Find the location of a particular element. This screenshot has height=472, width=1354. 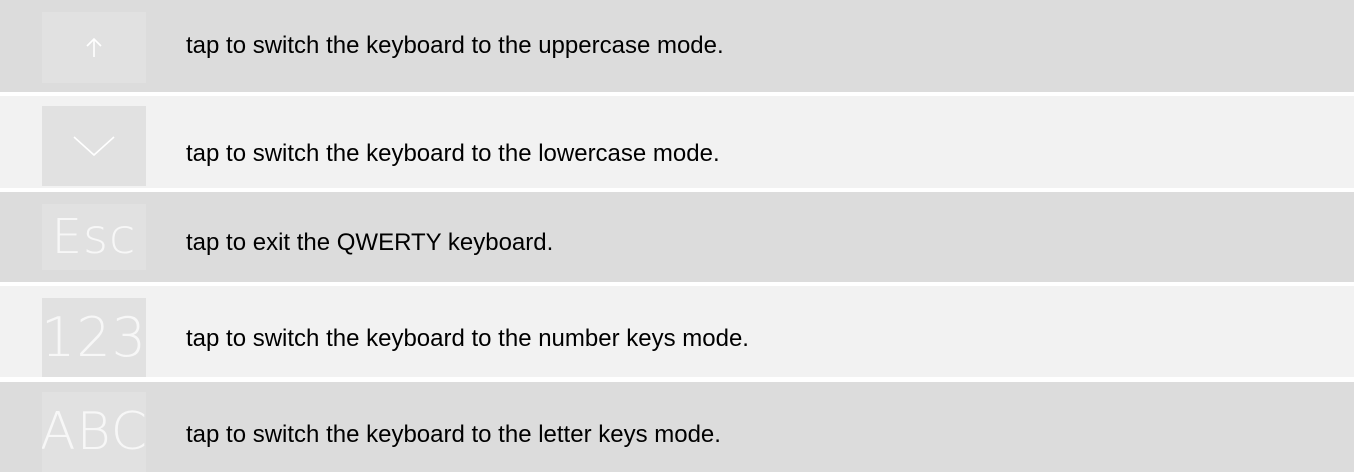

number-keys-key-label: 123 is located at coordinates (94, 337).